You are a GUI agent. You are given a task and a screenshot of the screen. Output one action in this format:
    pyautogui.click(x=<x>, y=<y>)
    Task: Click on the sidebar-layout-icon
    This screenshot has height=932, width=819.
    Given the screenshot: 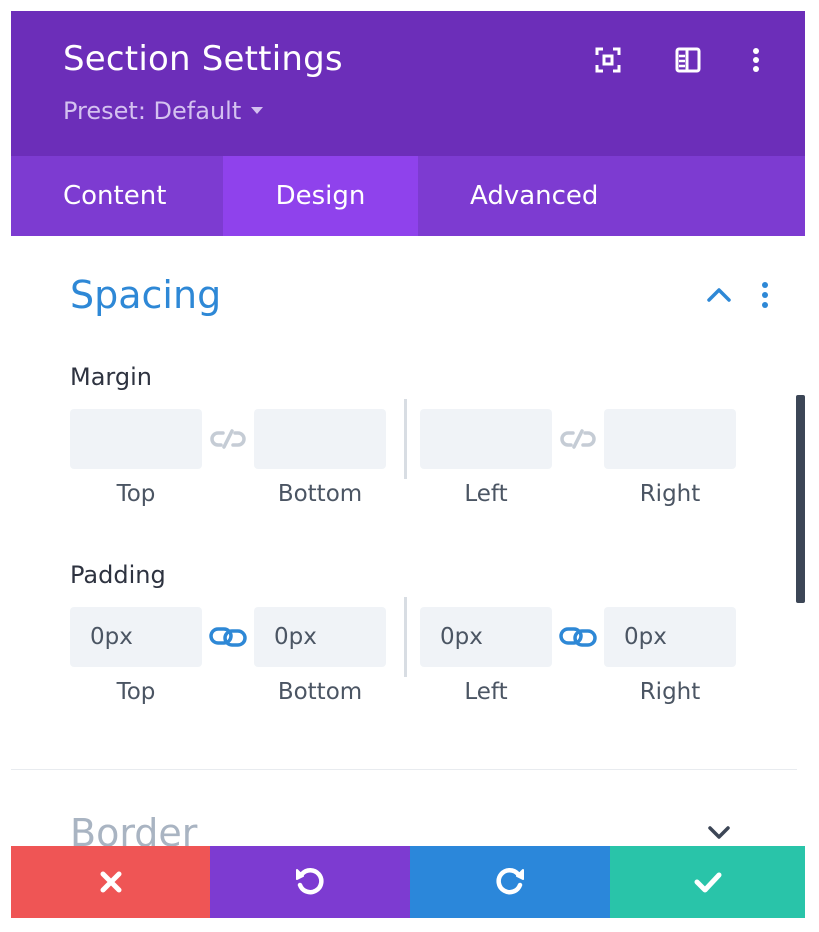 What is the action you would take?
    pyautogui.click(x=688, y=60)
    